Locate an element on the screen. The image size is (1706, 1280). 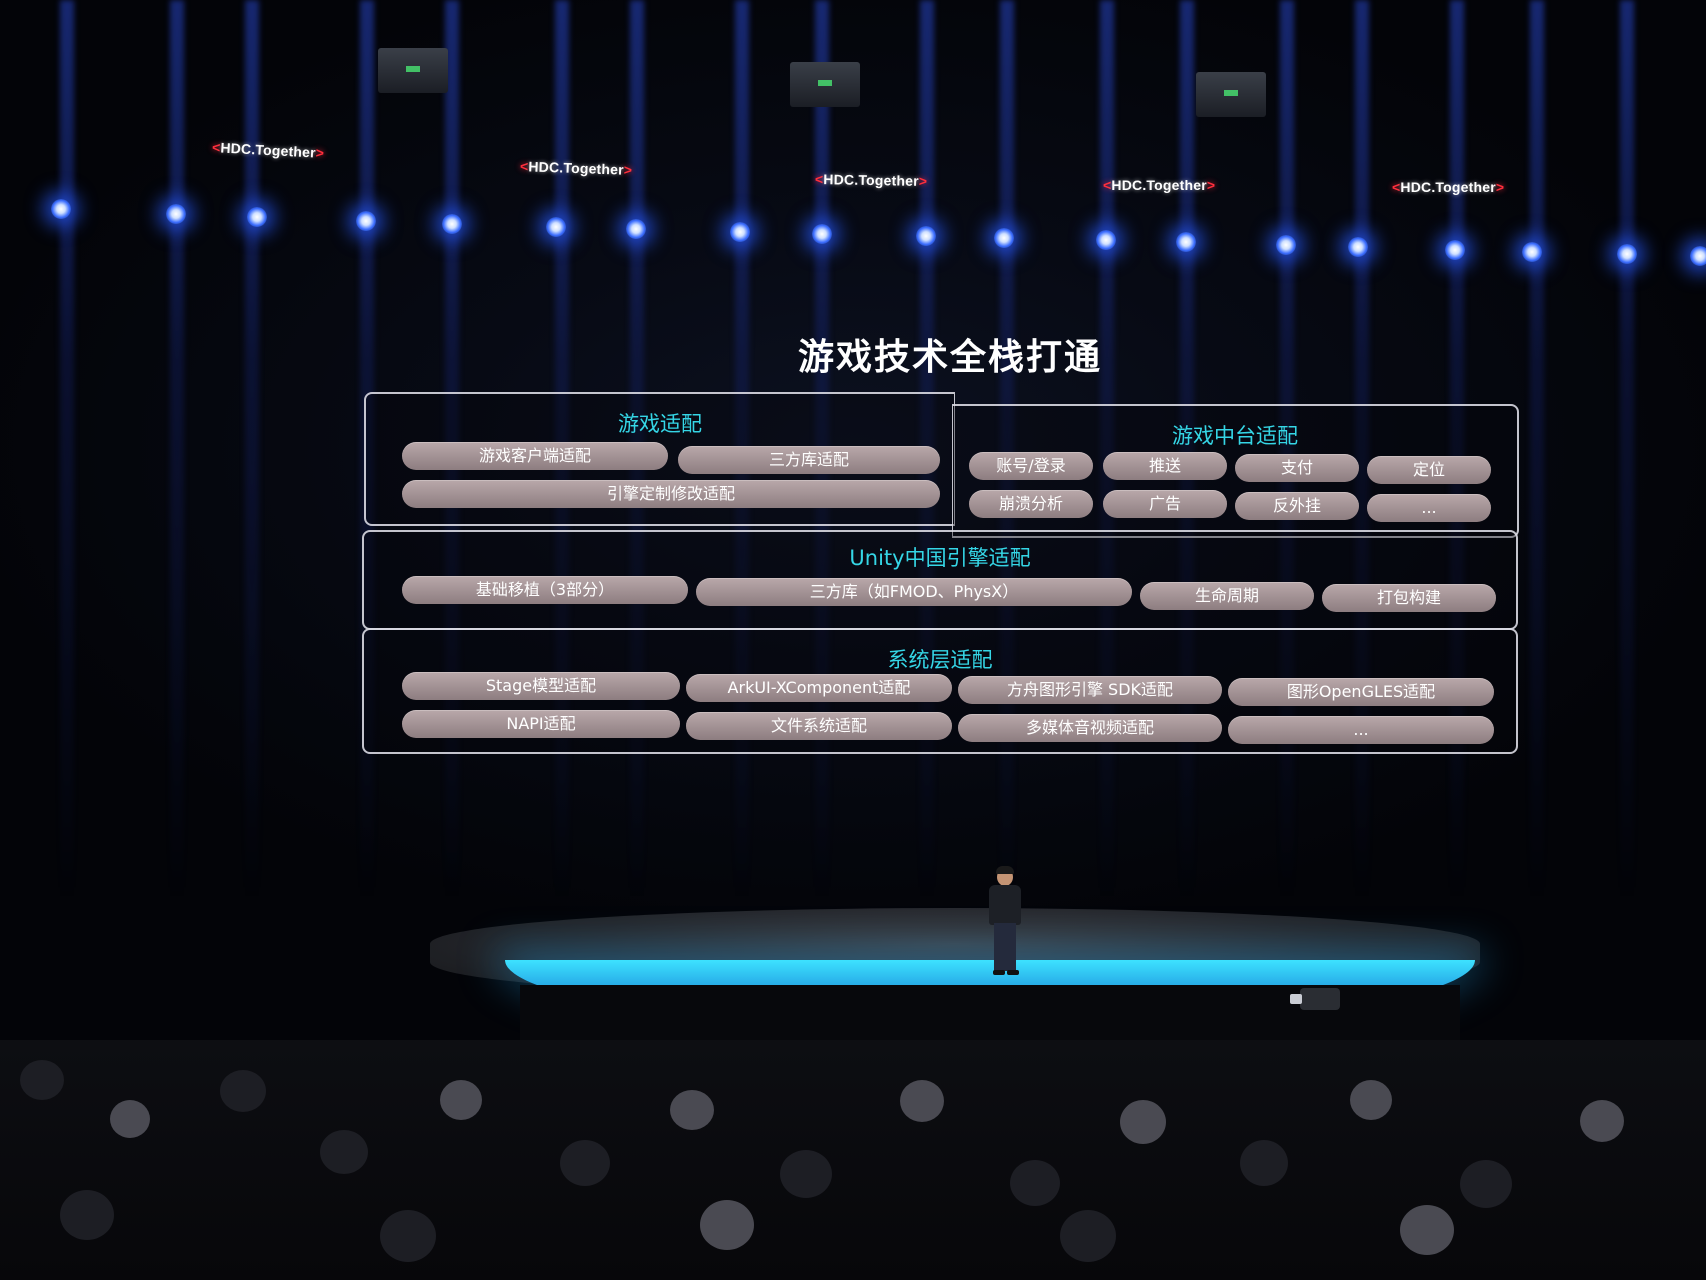
pill: 打包构建 is located at coordinates (1409, 598).